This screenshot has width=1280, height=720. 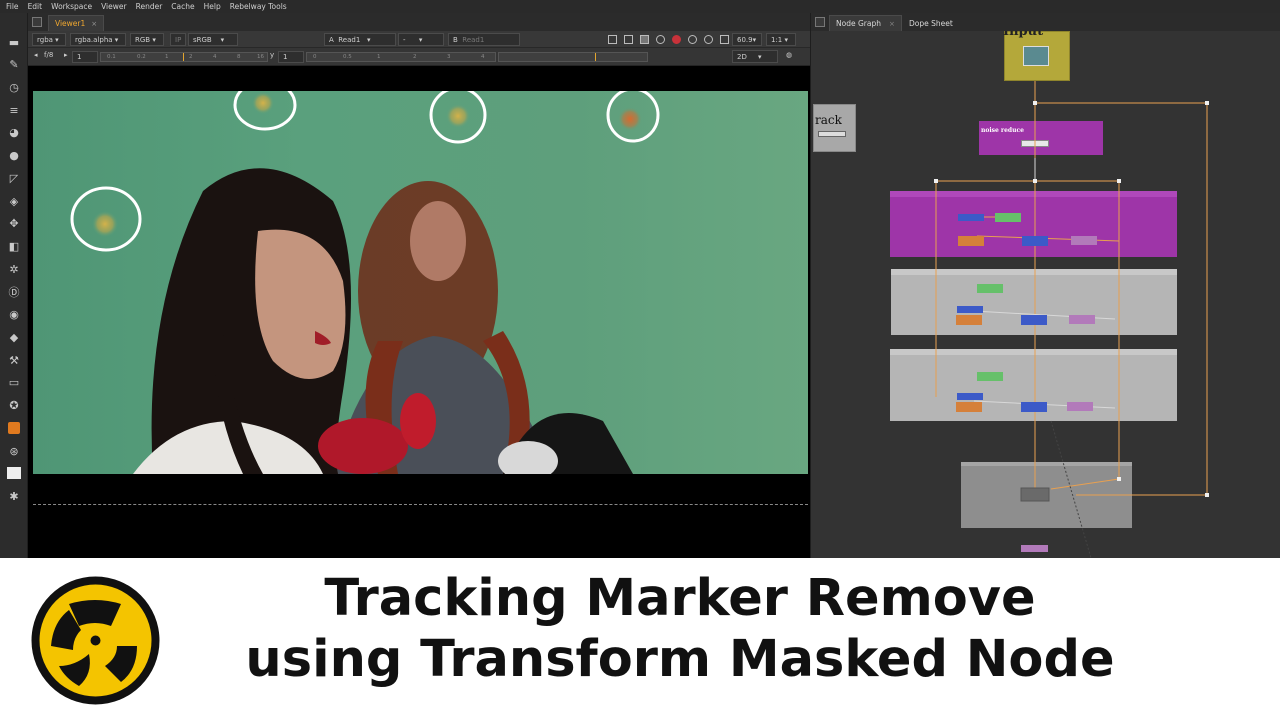 What do you see at coordinates (79, 57) in the screenshot?
I see `gain-value: 1` at bounding box center [79, 57].